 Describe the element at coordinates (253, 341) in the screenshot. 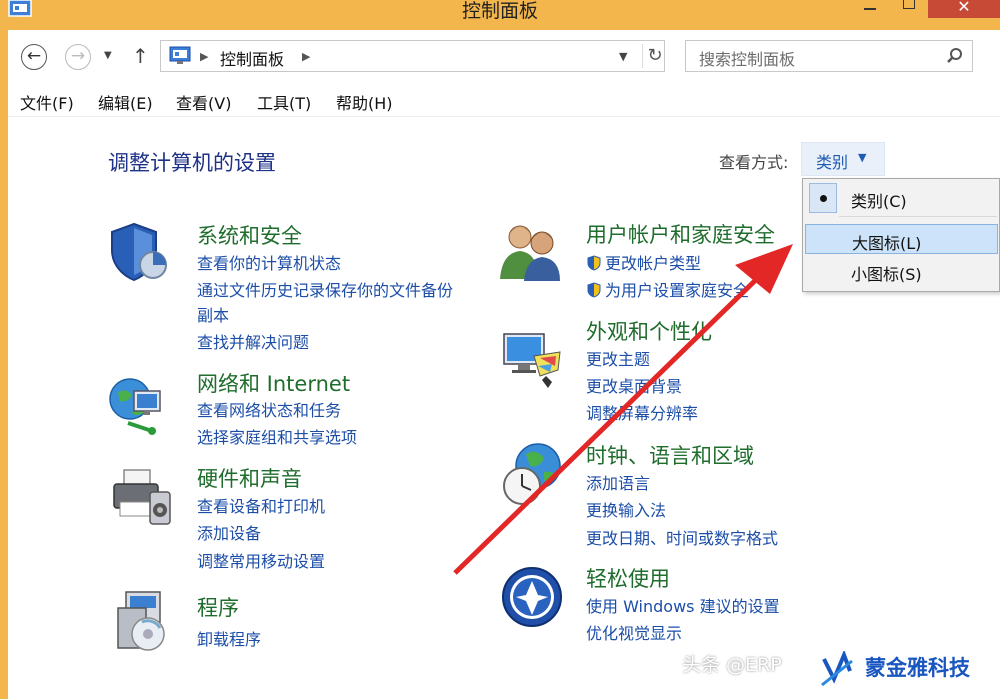

I see `link-troubleshoot: 查找并解决问题` at that location.